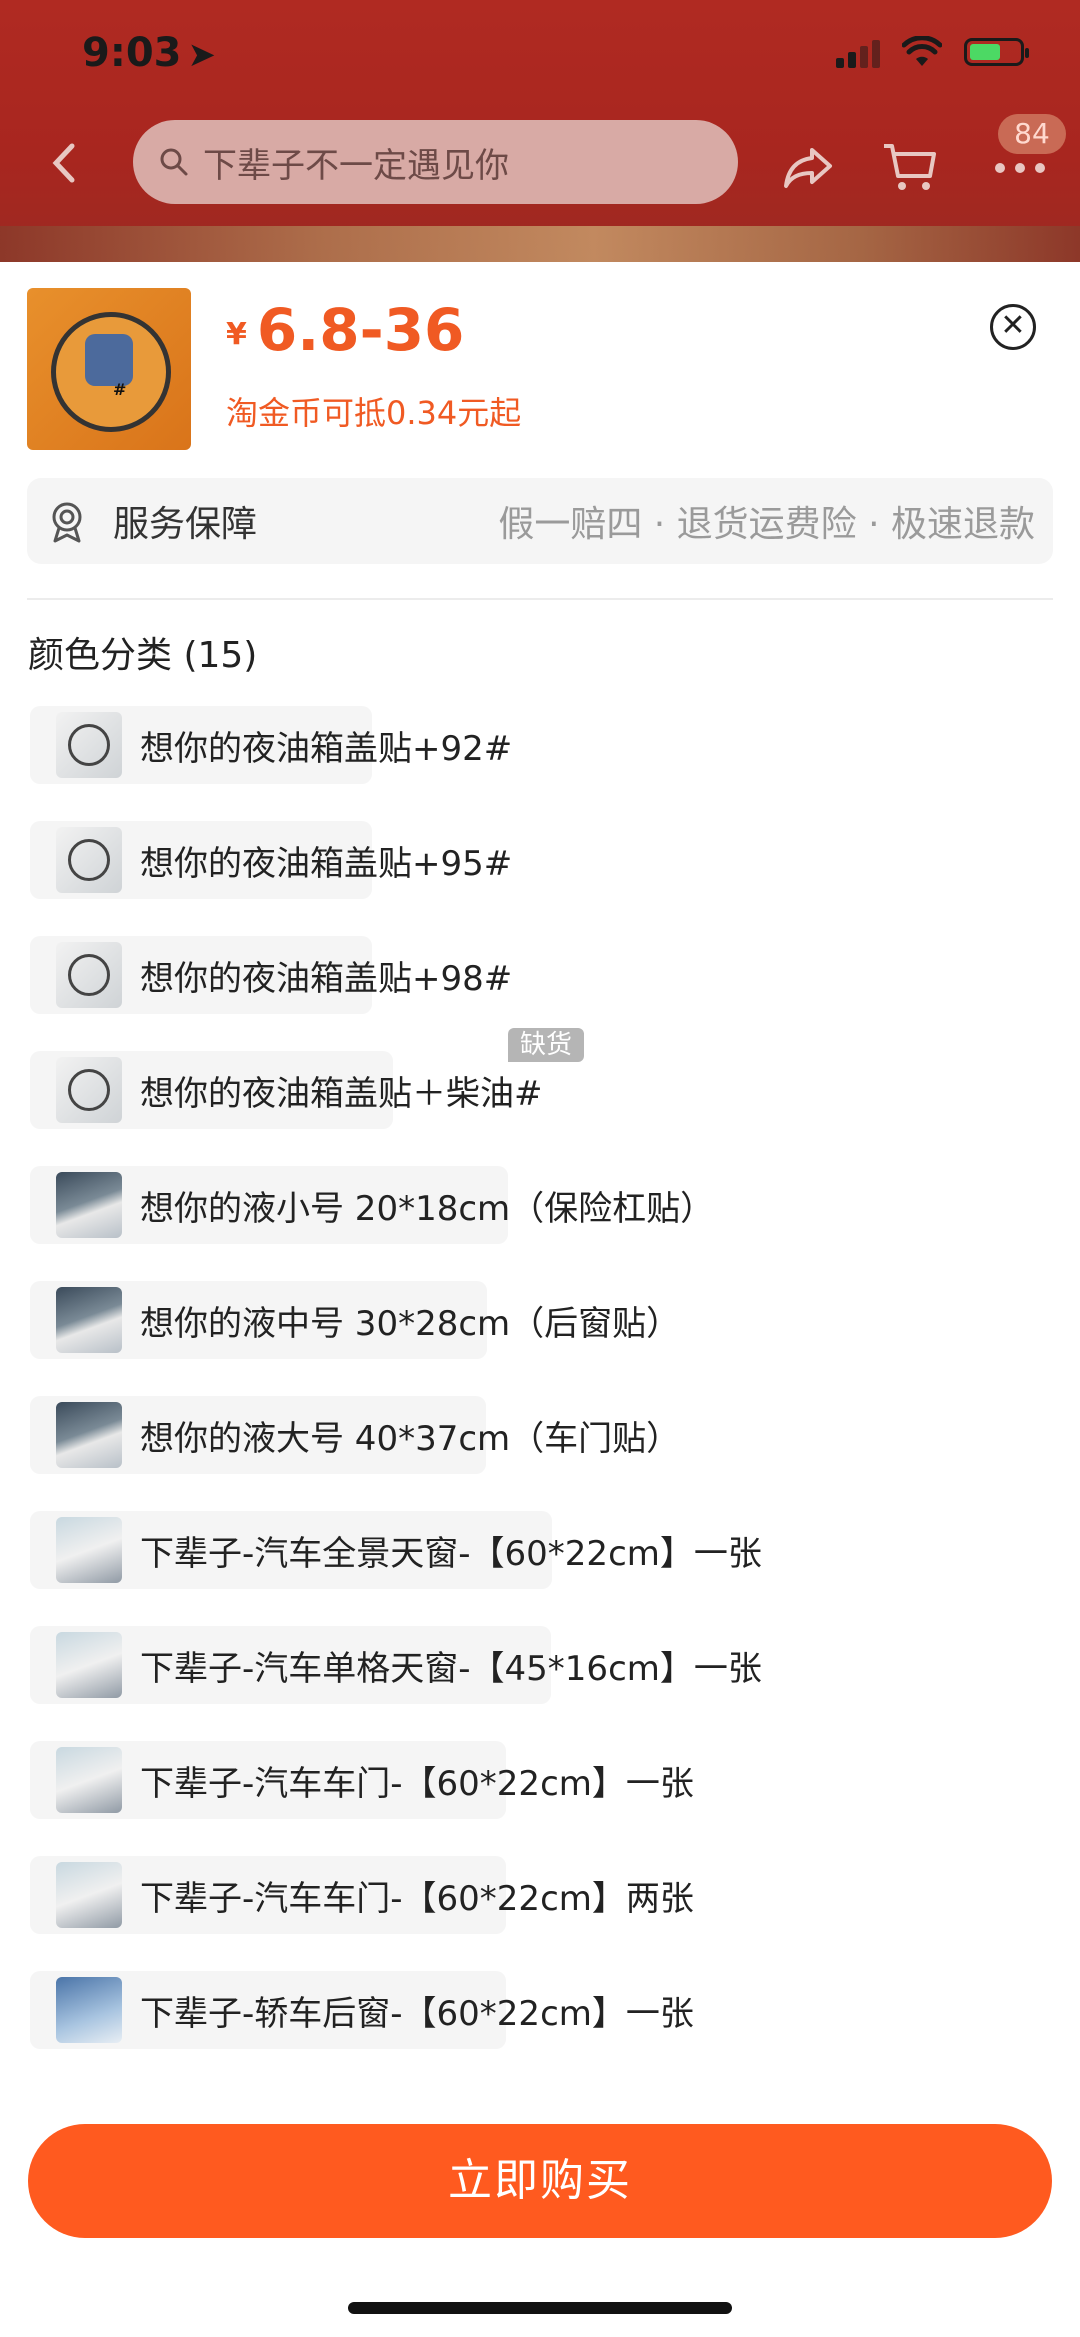 The width and height of the screenshot is (1080, 2337). What do you see at coordinates (417, 2013) in the screenshot?
I see `option-label: 下辈子-轿车后窗-【60*22cm】一张` at bounding box center [417, 2013].